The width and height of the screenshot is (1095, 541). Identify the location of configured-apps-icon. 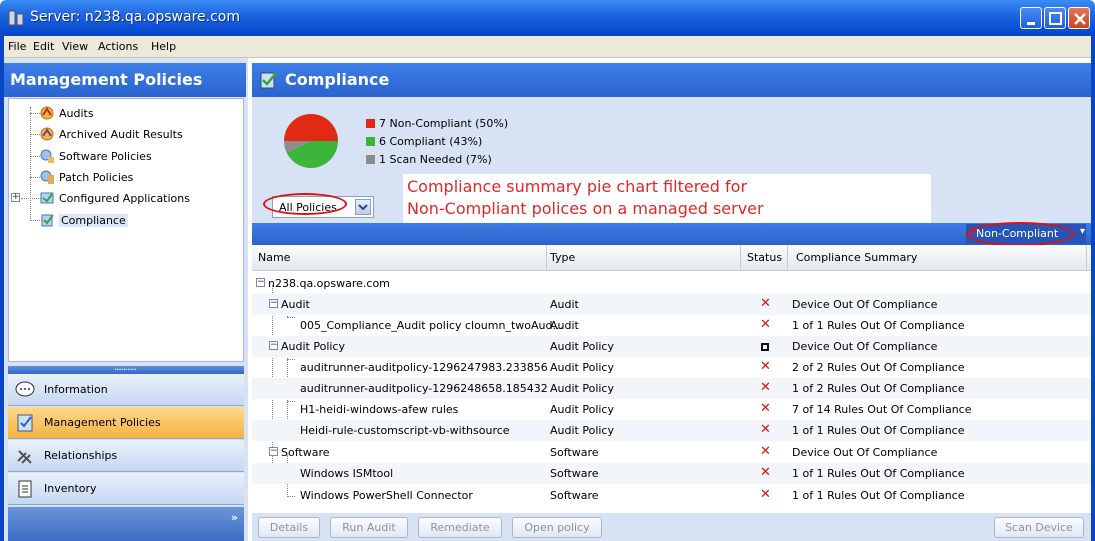
(47, 198).